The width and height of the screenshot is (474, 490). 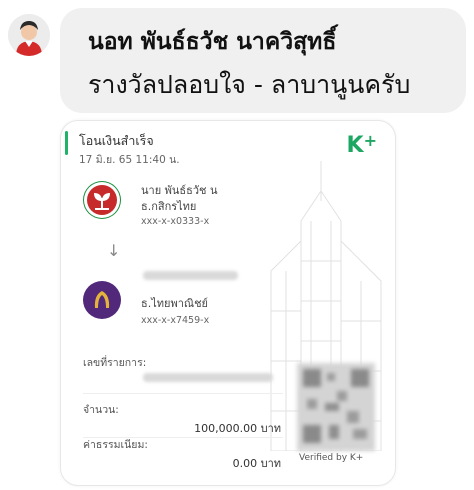 I want to click on fee-label: ค่าธรรมเนียม:, so click(x=115, y=445).